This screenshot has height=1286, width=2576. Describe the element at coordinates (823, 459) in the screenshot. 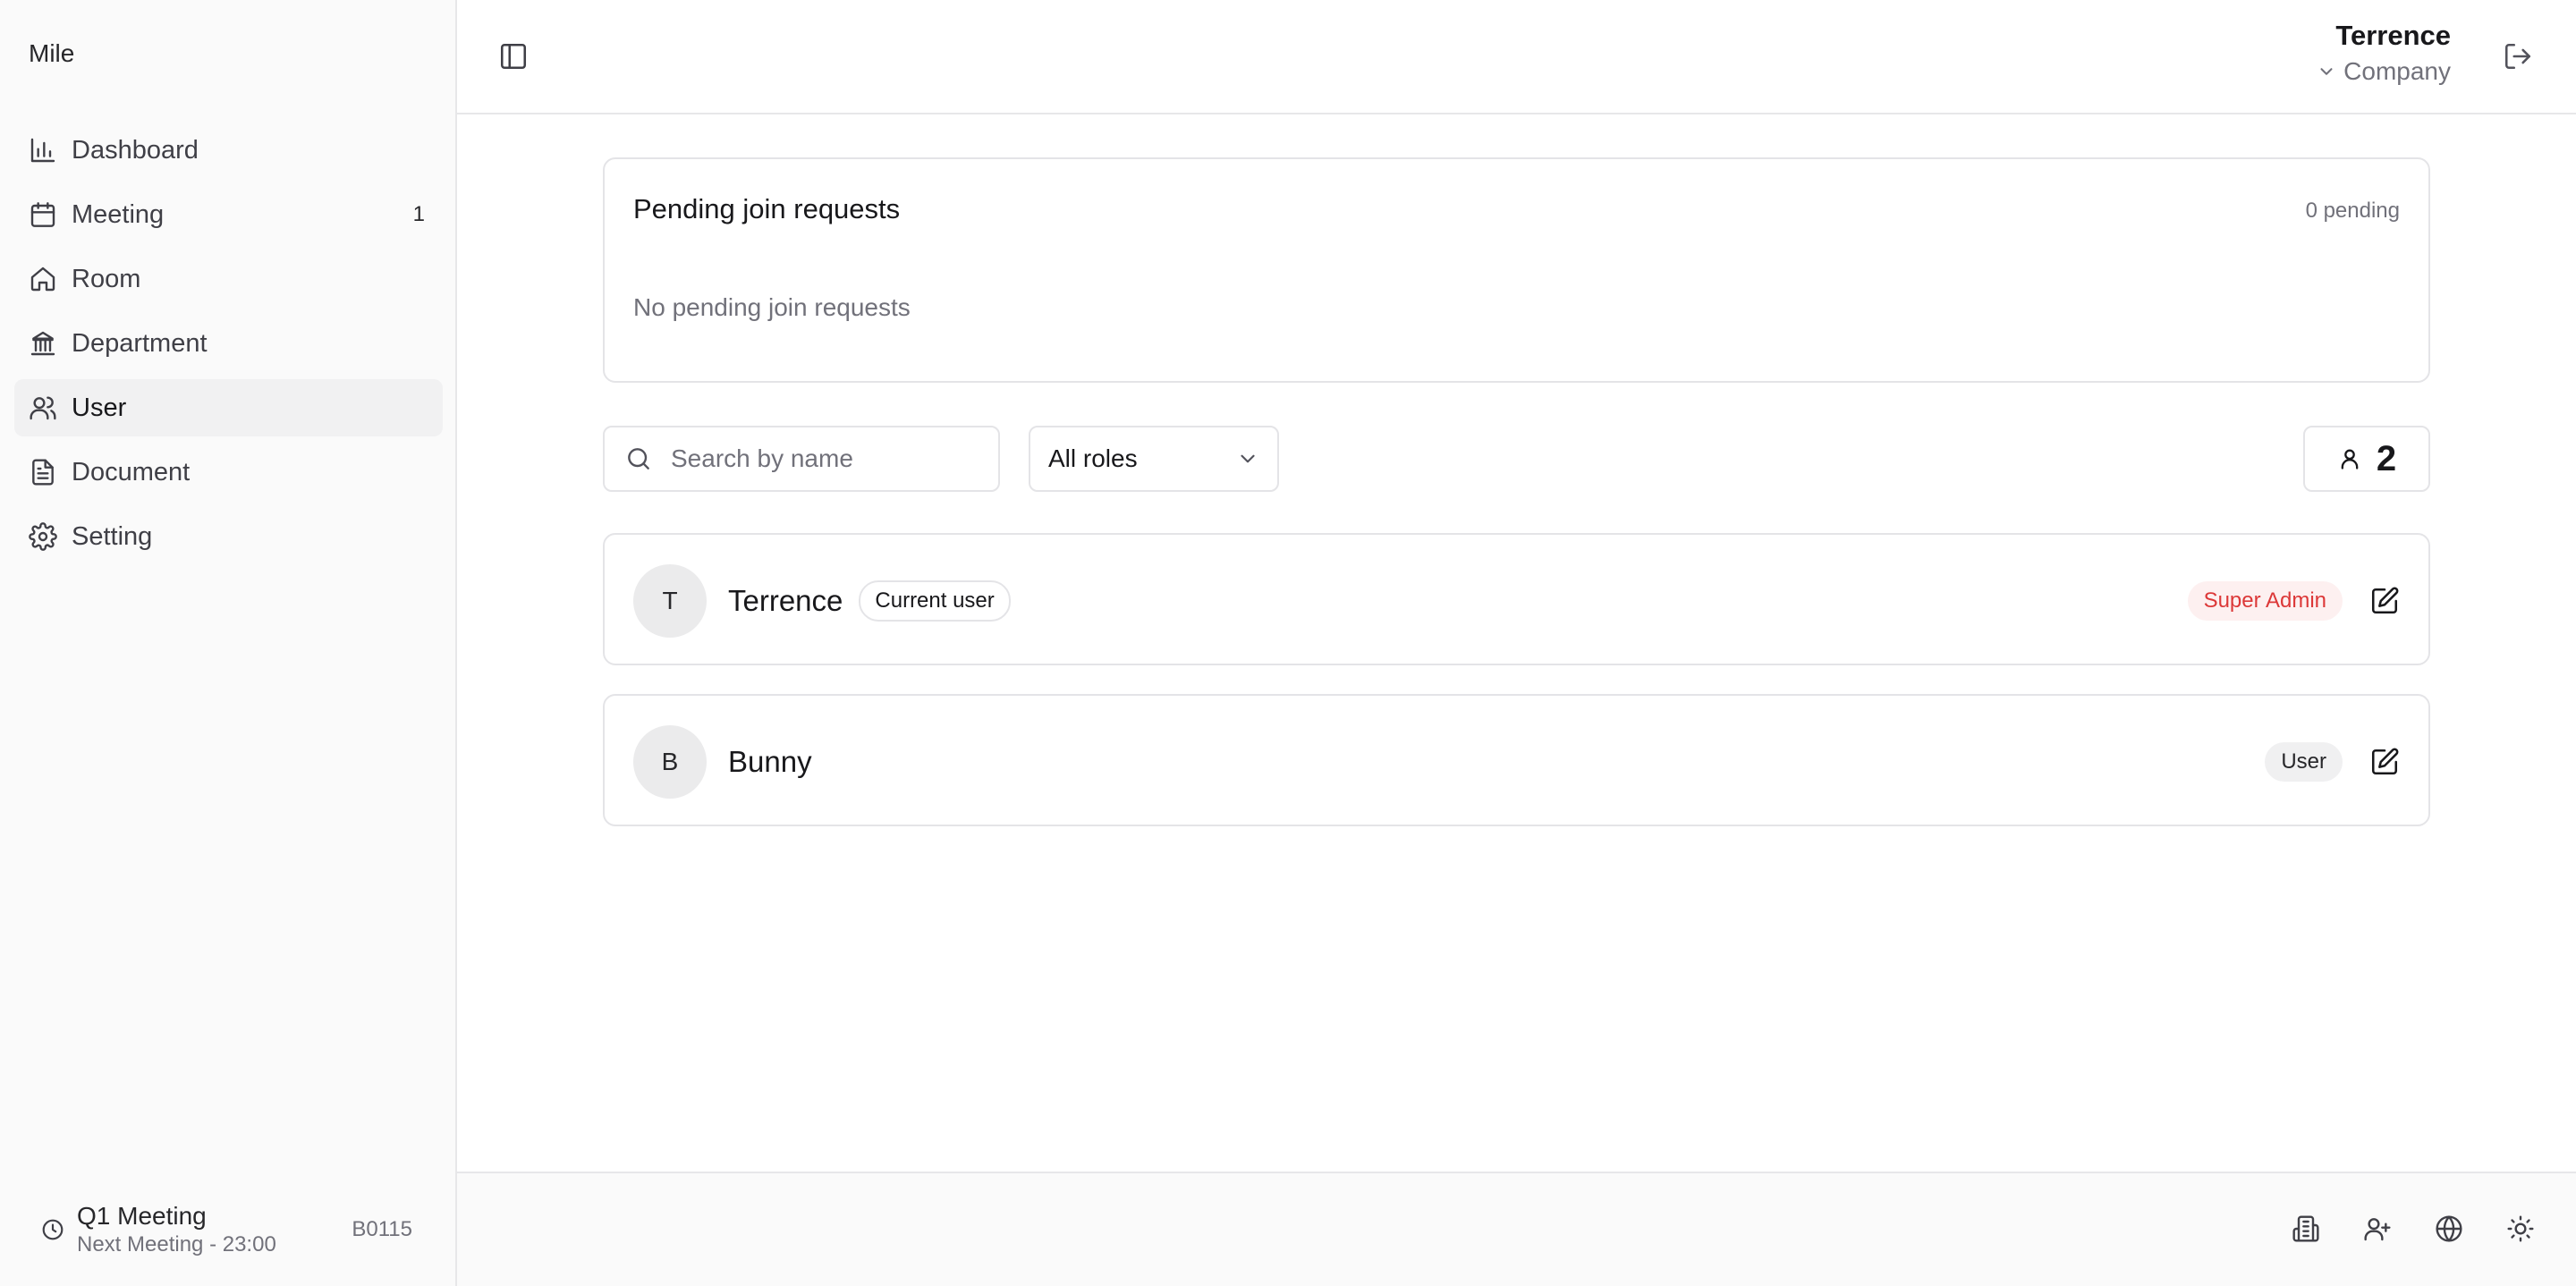

I see `search-input` at that location.